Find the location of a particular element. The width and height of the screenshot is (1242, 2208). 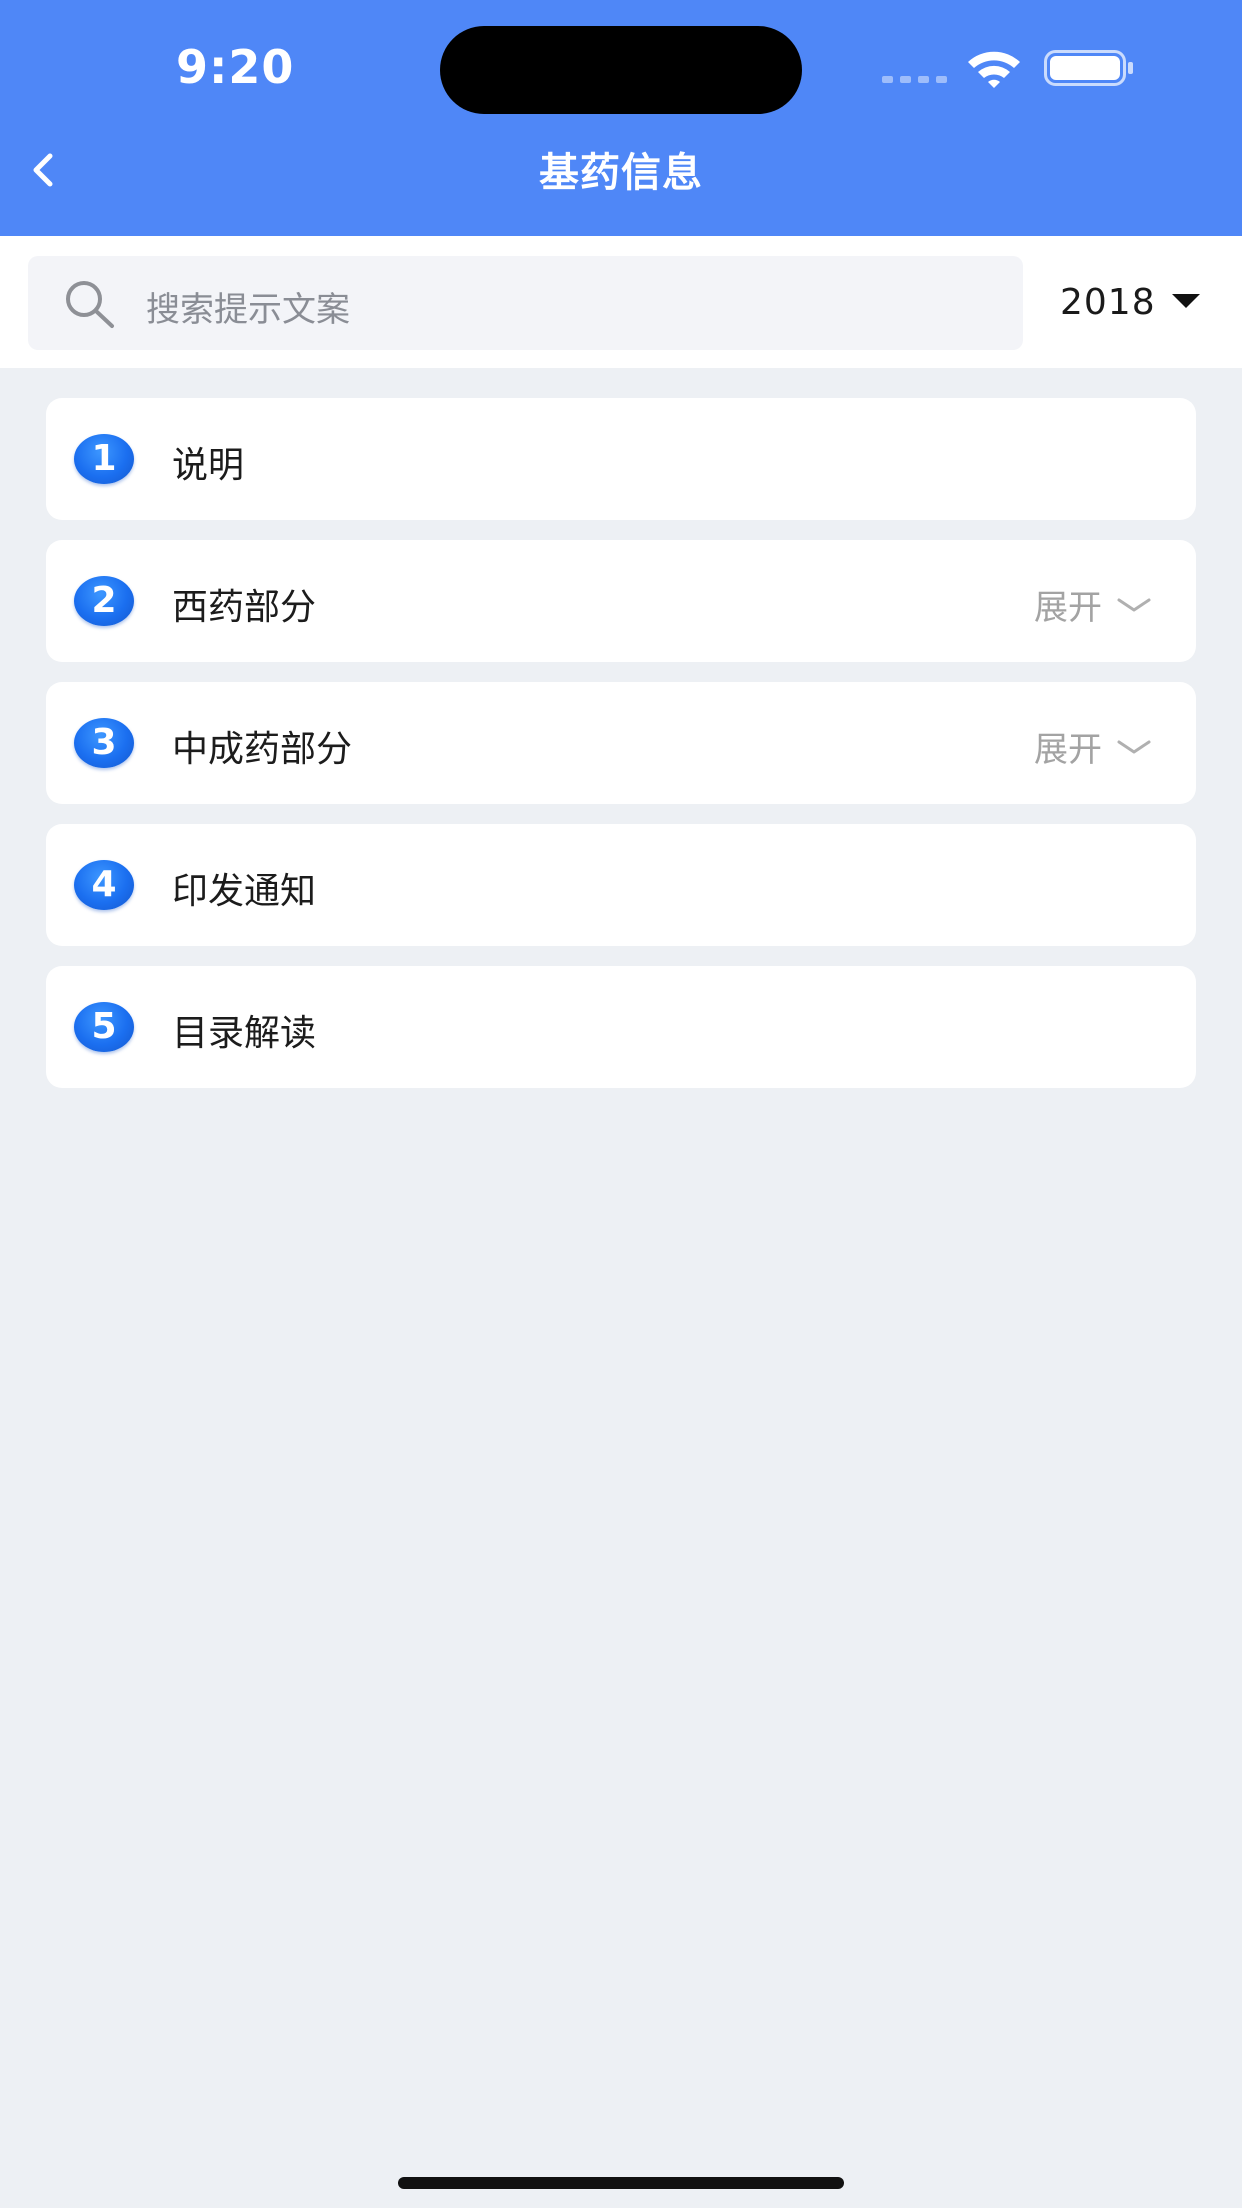

wifi-icon is located at coordinates (994, 69).